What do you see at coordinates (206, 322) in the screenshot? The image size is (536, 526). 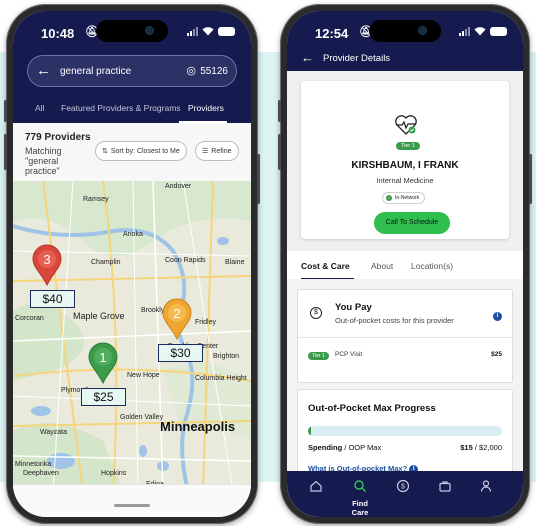 I see `map-label: Fridley` at bounding box center [206, 322].